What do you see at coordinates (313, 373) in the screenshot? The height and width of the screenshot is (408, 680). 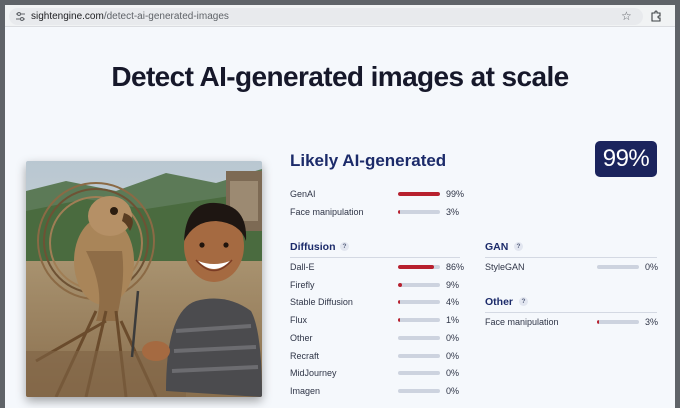 I see `score-row-label: MidJourney` at bounding box center [313, 373].